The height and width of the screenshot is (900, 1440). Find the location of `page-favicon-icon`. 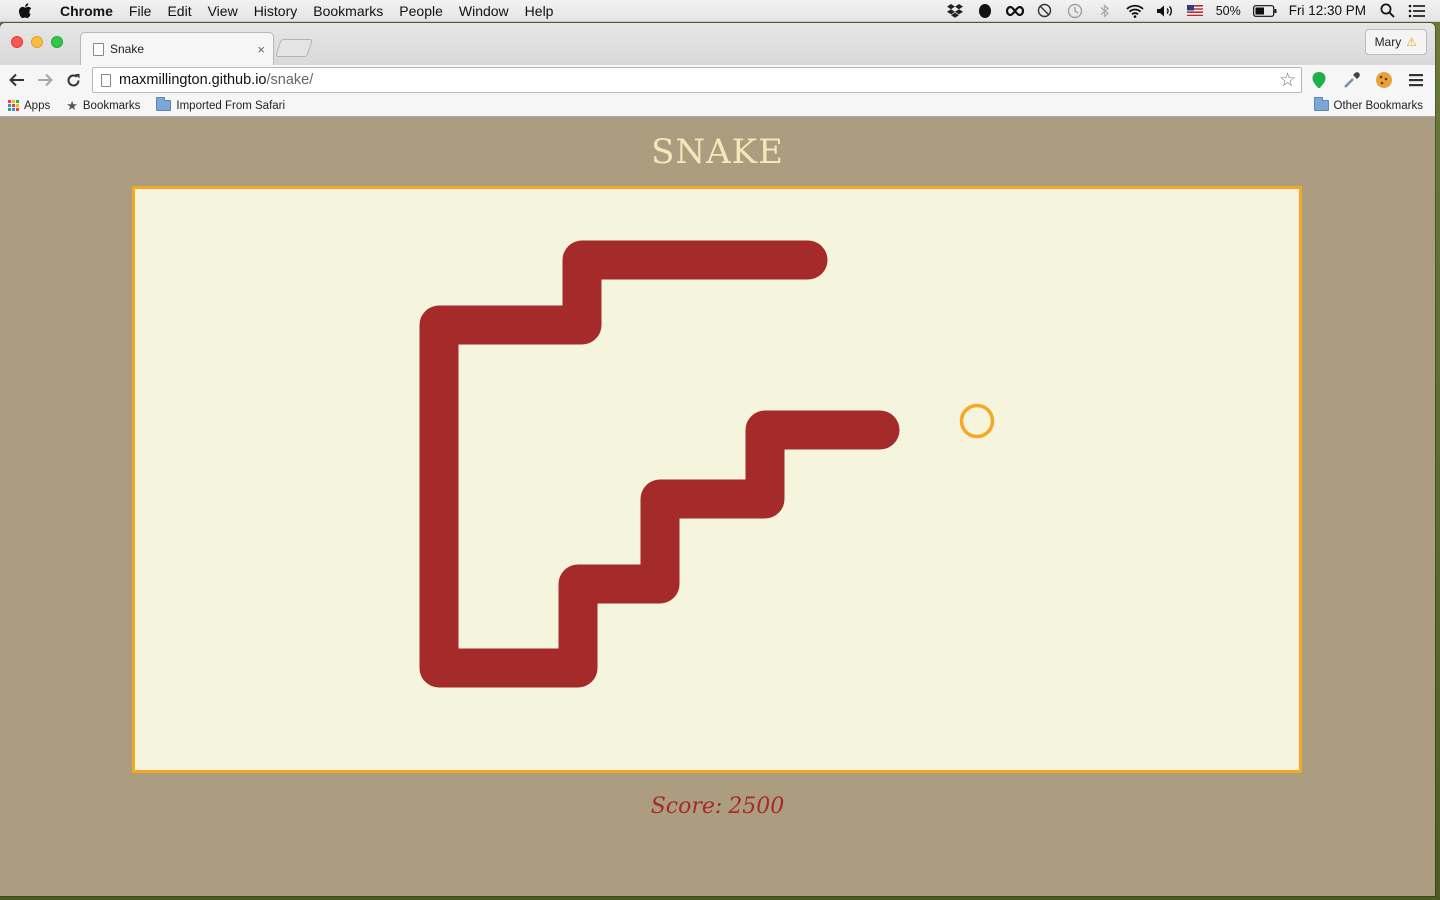

page-favicon-icon is located at coordinates (98, 49).